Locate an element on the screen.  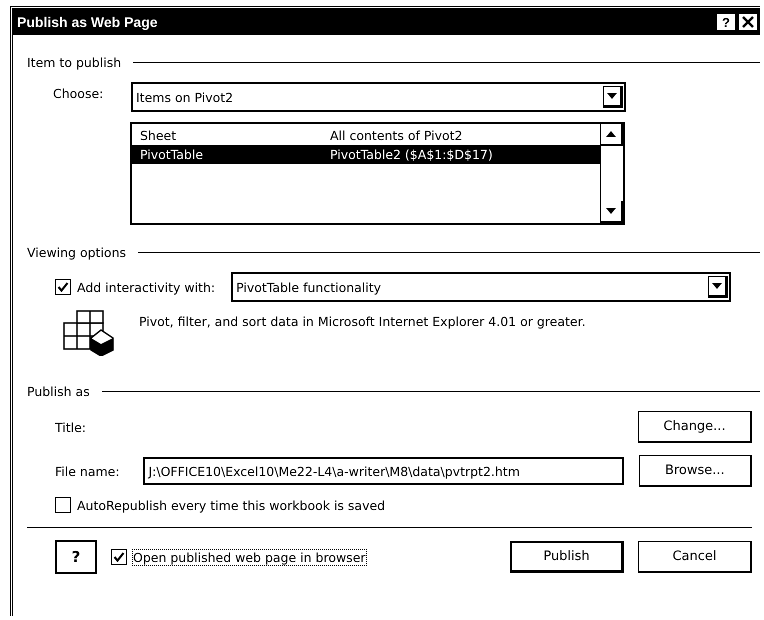
interactivity-dropdown: PivotTable functionality is located at coordinates (481, 287).